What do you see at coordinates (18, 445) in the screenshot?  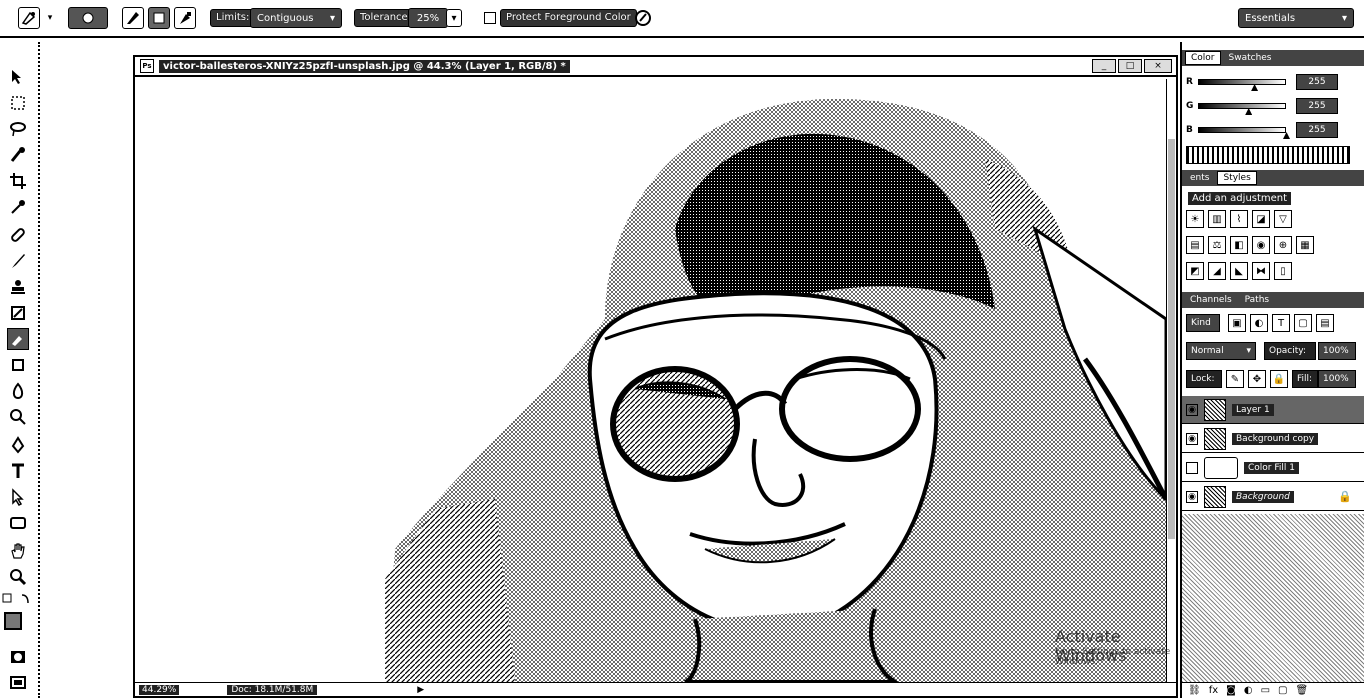 I see `pen-tool-icon` at bounding box center [18, 445].